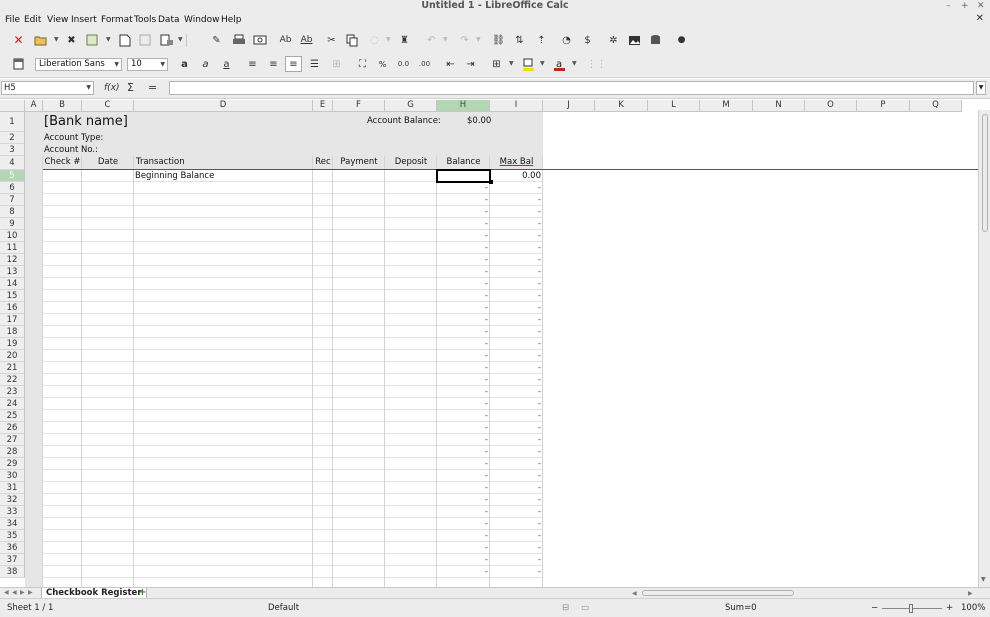 The width and height of the screenshot is (990, 617). Describe the element at coordinates (259, 40) in the screenshot. I see `print-preview-icon` at that location.